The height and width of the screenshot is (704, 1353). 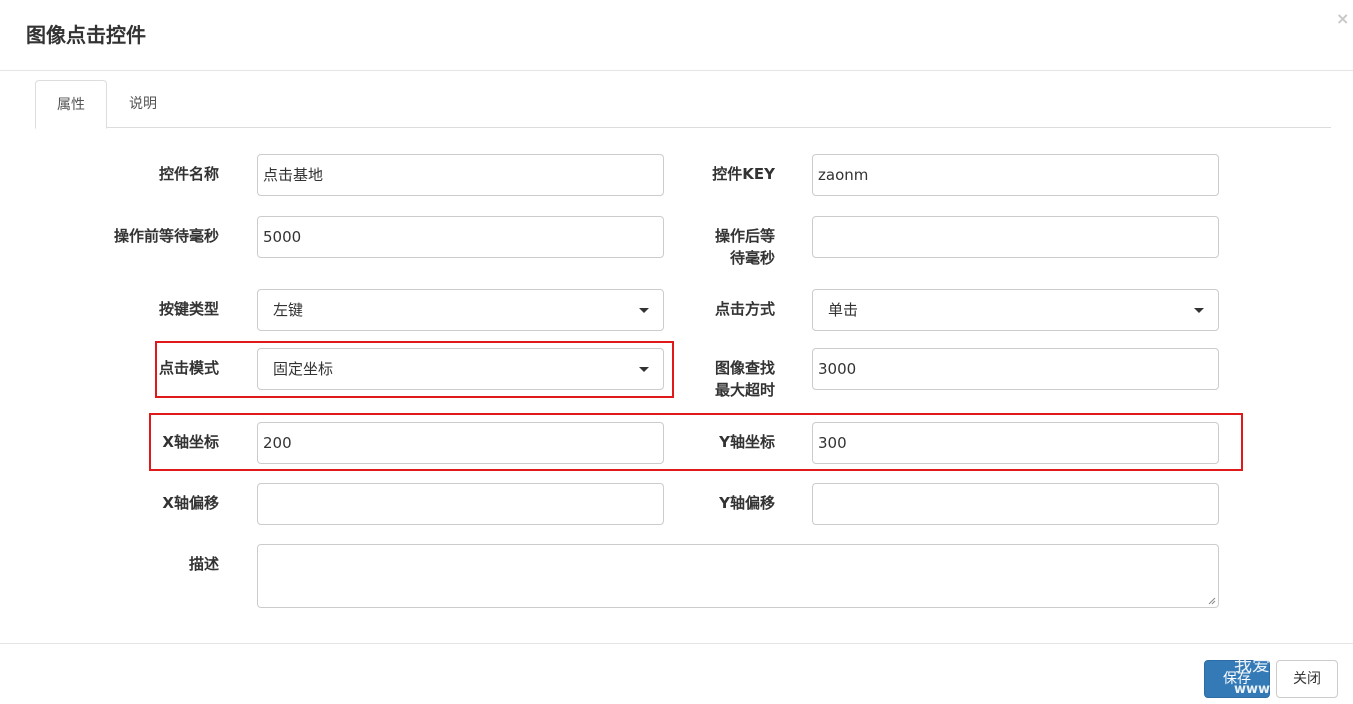 What do you see at coordinates (747, 442) in the screenshot?
I see `y-coord-label: Y轴坐标` at bounding box center [747, 442].